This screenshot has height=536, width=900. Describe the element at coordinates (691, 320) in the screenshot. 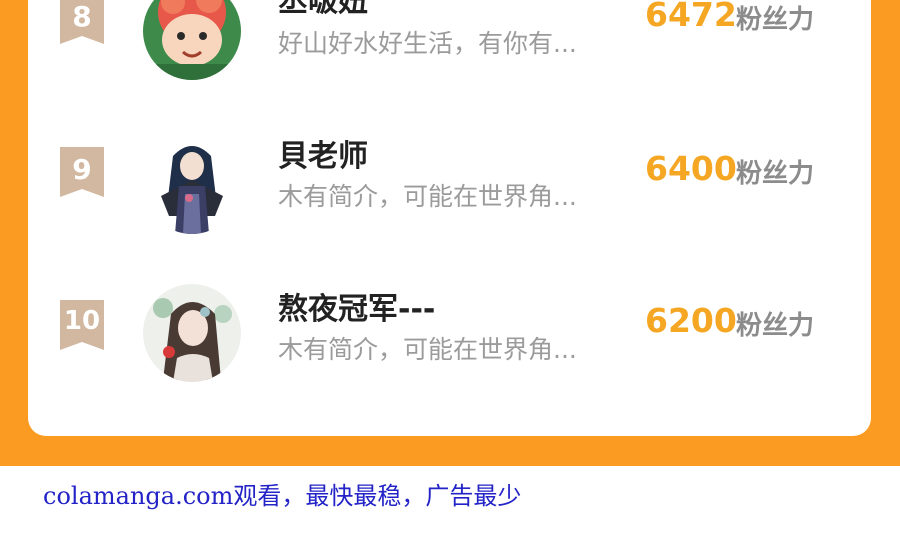

I see `fans-count: 6200` at that location.